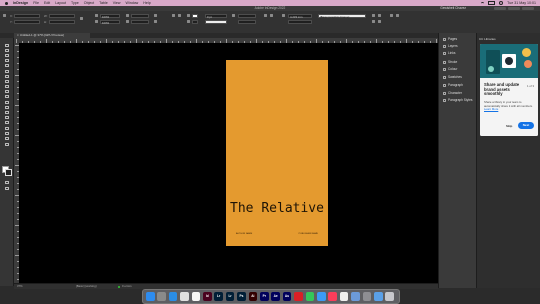  I want to click on pen-tool-icon, so click(6, 81).